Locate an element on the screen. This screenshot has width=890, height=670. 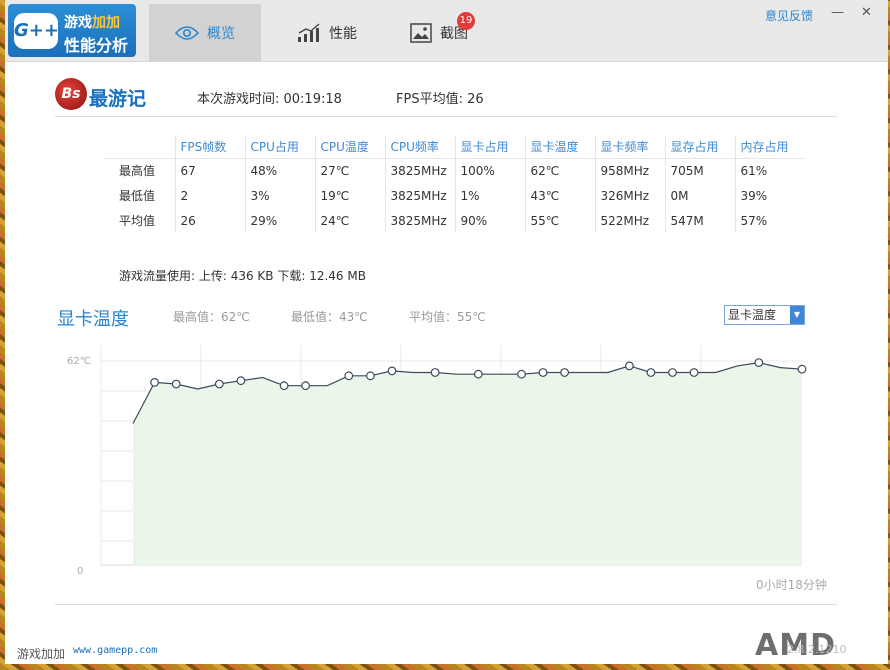
stats-col-header: 显卡频率 is located at coordinates (629, 147).